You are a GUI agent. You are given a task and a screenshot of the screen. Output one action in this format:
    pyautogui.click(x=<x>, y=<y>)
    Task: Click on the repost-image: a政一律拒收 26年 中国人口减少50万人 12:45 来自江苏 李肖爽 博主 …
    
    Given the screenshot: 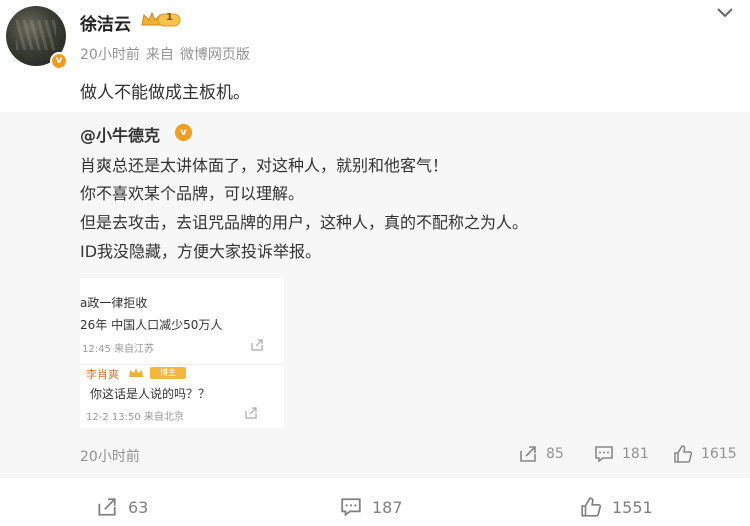 What is the action you would take?
    pyautogui.click(x=182, y=353)
    